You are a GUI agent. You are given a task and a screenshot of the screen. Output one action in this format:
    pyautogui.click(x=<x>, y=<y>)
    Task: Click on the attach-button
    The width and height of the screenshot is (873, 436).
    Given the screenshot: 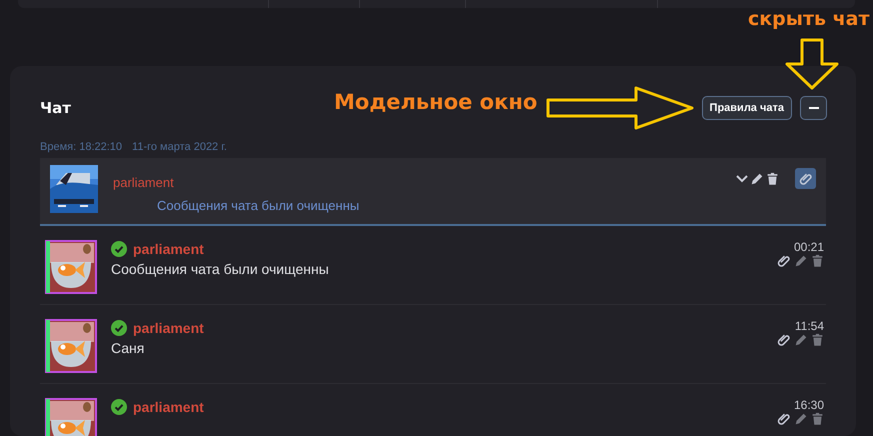 What is the action you would take?
    pyautogui.click(x=805, y=178)
    